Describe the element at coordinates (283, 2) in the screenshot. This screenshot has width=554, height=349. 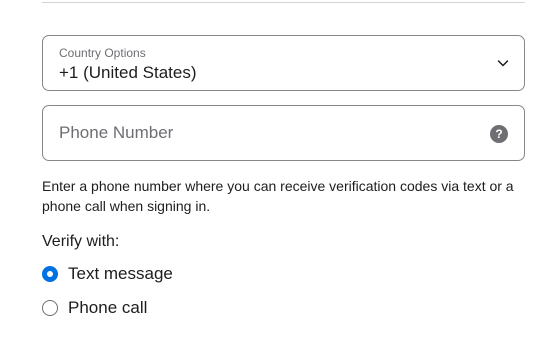
I see `divider` at that location.